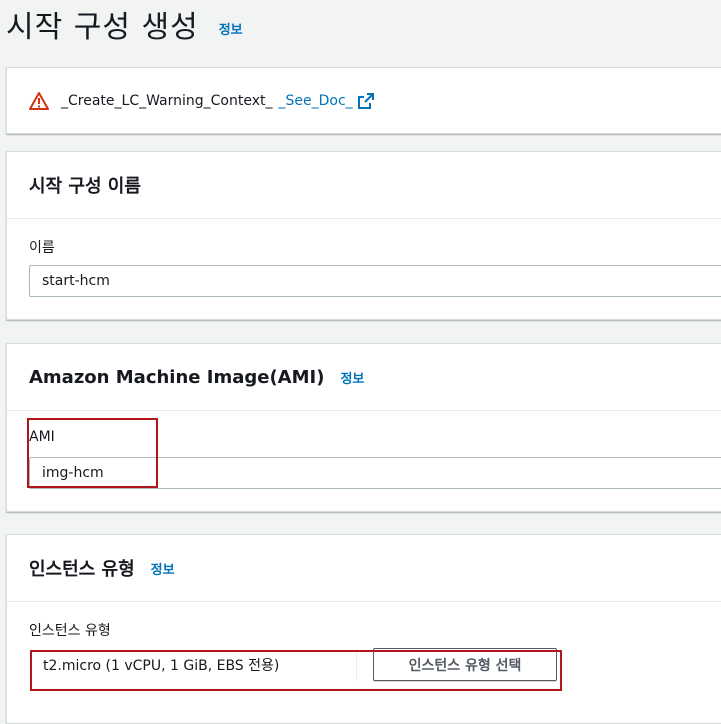 This screenshot has height=724, width=721. Describe the element at coordinates (102, 27) in the screenshot. I see `page-title: 시작 구성 생성` at that location.